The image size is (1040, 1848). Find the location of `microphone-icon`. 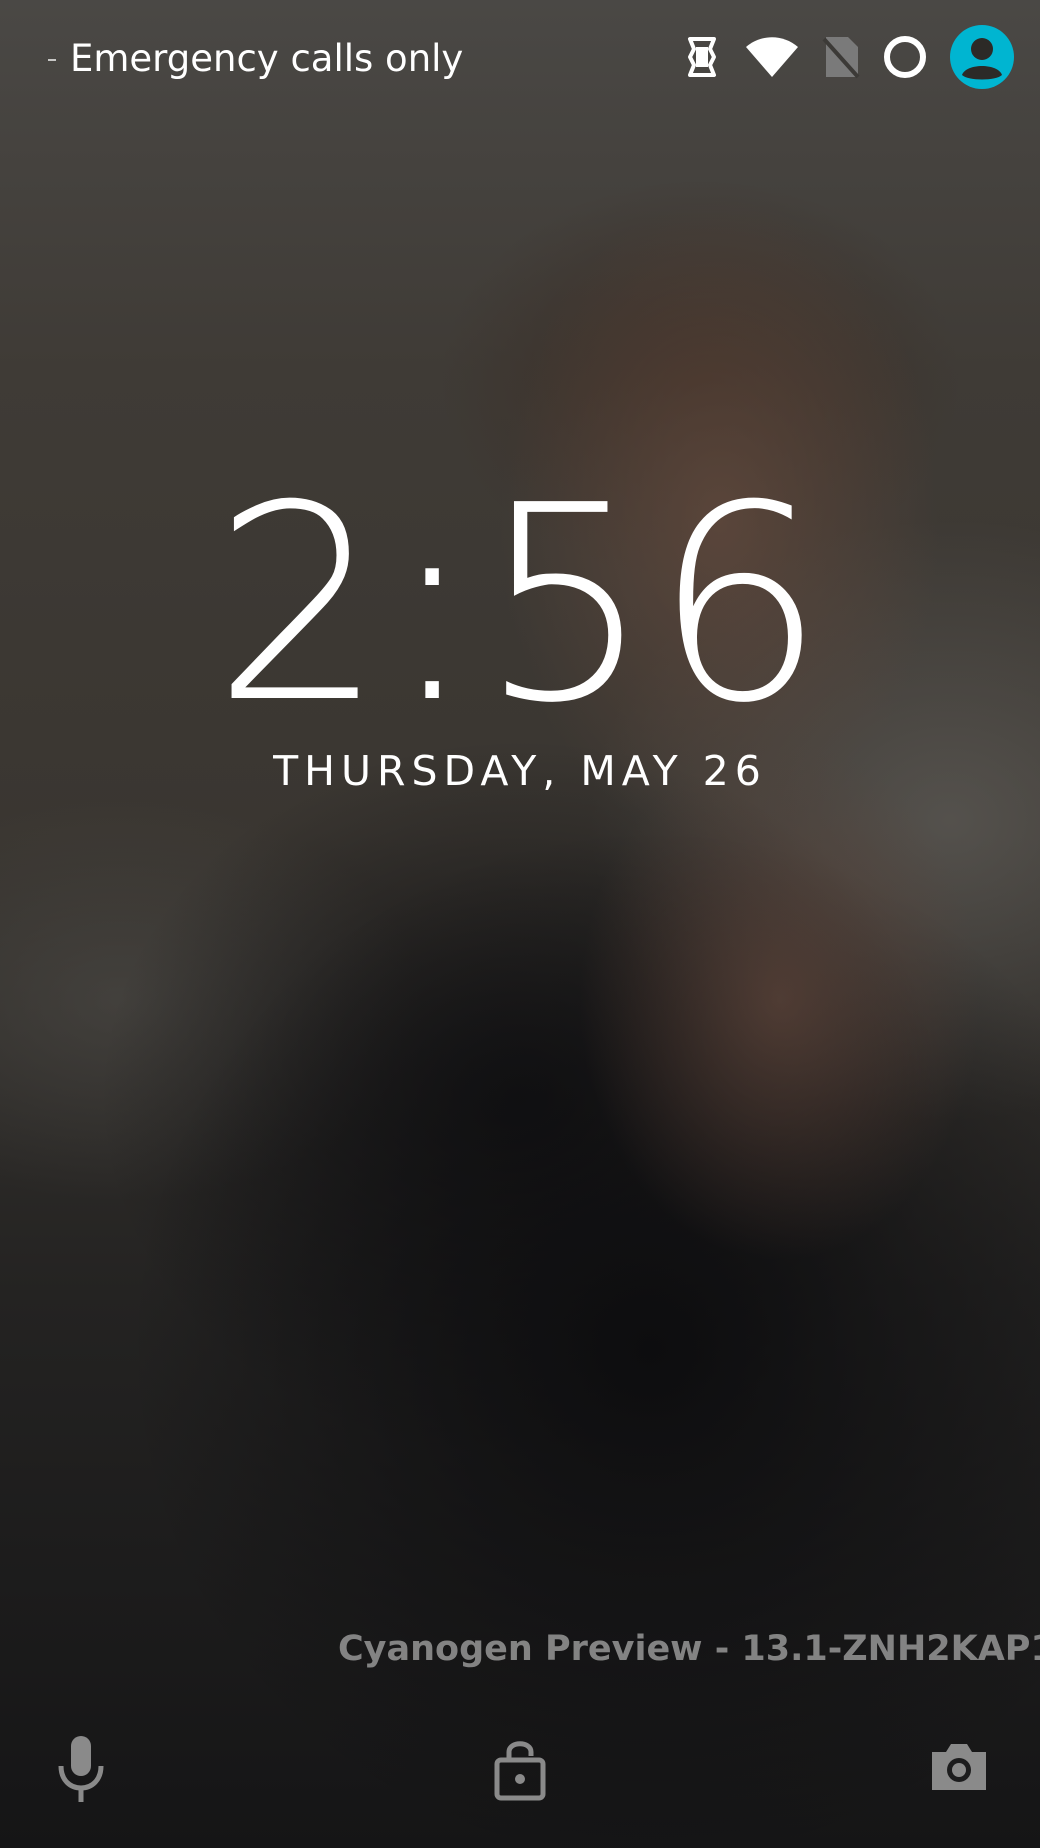

microphone-icon is located at coordinates (81, 1769).